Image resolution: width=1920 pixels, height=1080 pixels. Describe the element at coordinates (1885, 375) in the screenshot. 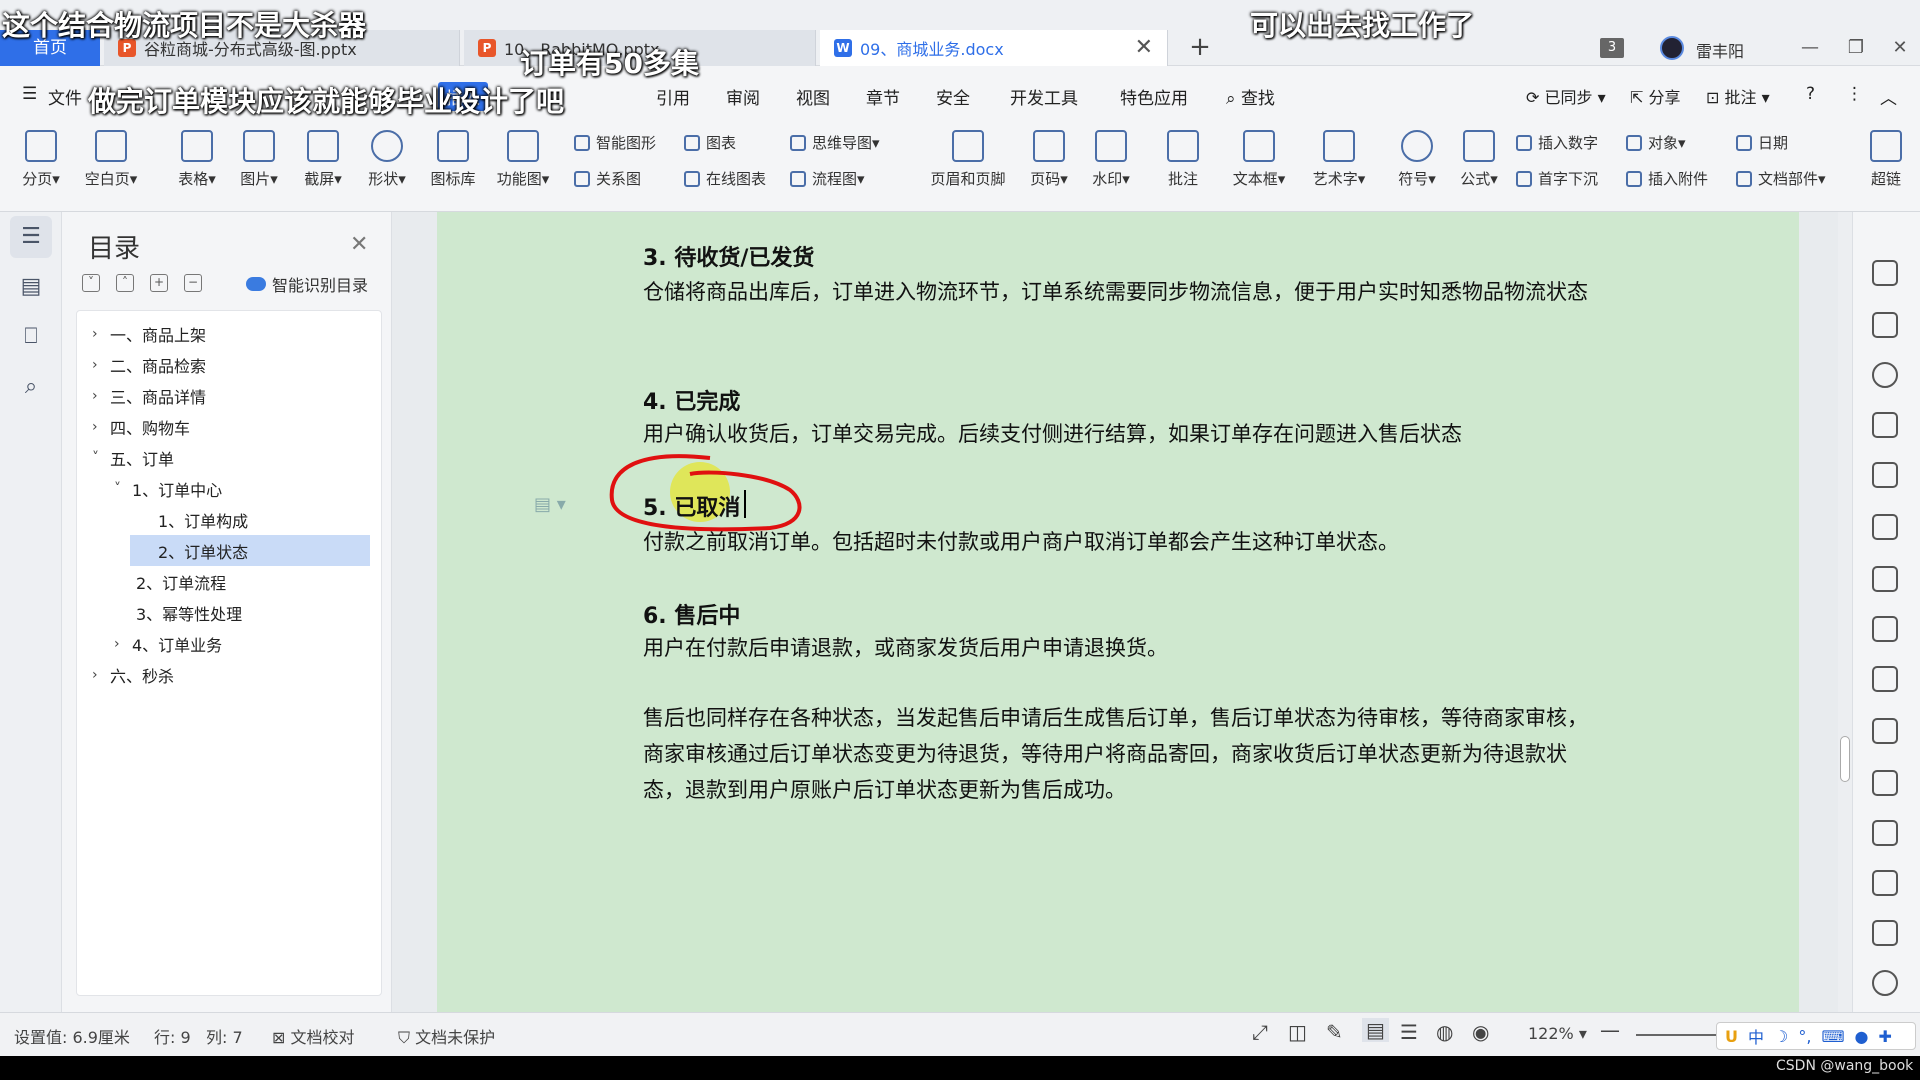

I see `location-icon` at that location.